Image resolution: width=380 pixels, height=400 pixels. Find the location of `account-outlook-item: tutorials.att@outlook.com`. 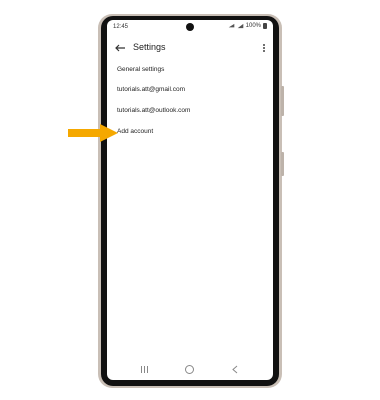

account-outlook-item: tutorials.att@outlook.com is located at coordinates (153, 110).